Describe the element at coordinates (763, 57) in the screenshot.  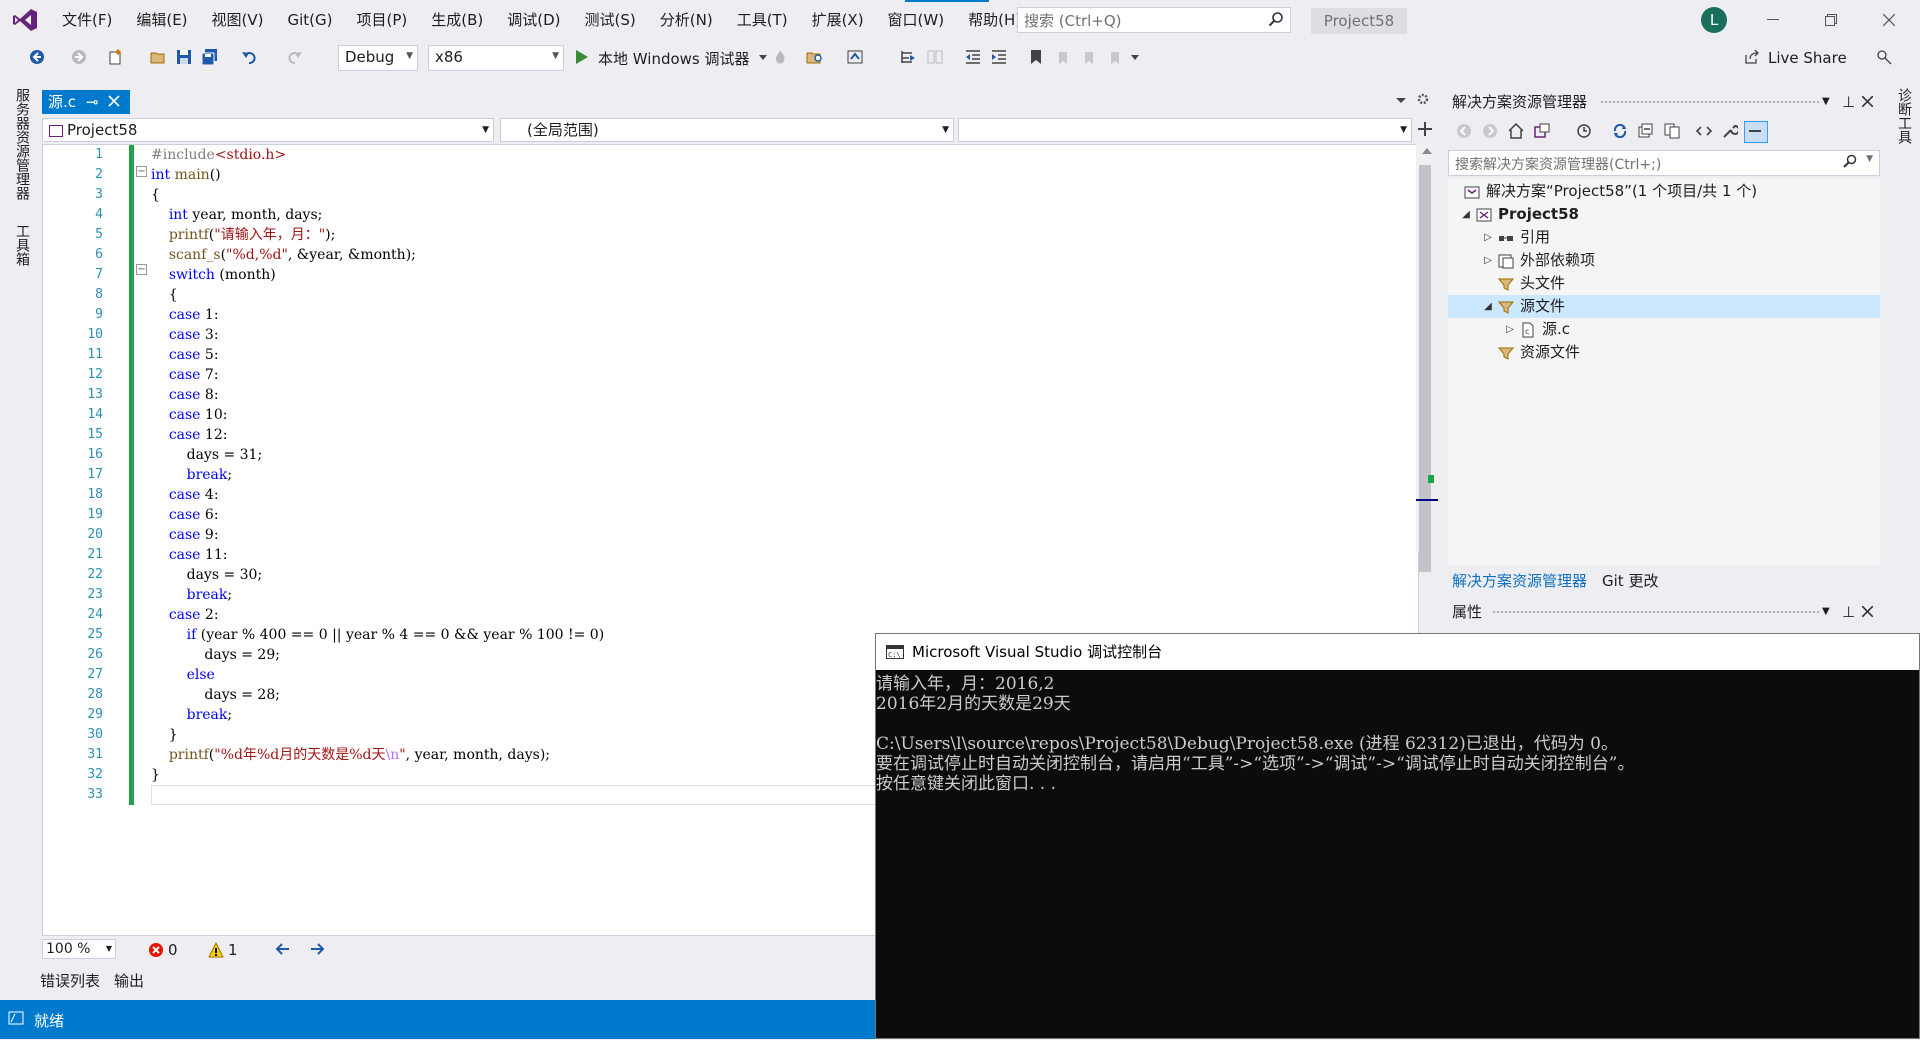
I see `run-dropdown-icon` at that location.